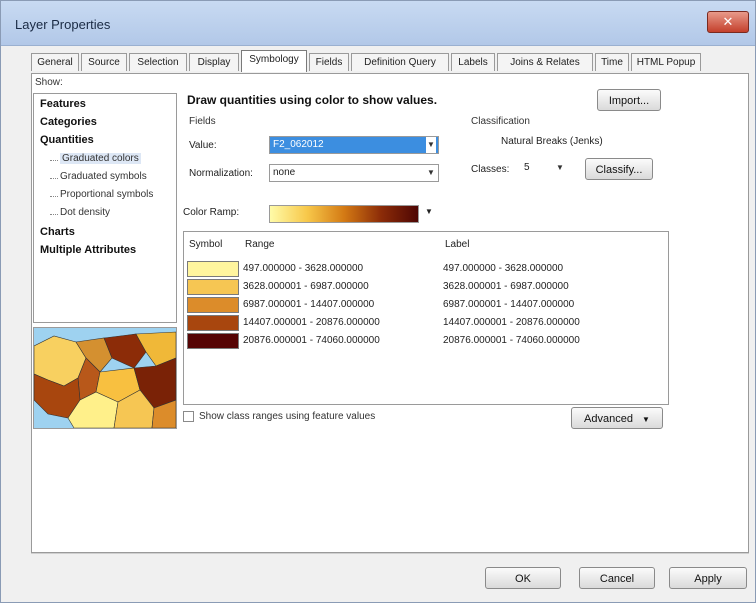  What do you see at coordinates (188, 416) in the screenshot?
I see `show-class-ranges-checkbox` at bounding box center [188, 416].